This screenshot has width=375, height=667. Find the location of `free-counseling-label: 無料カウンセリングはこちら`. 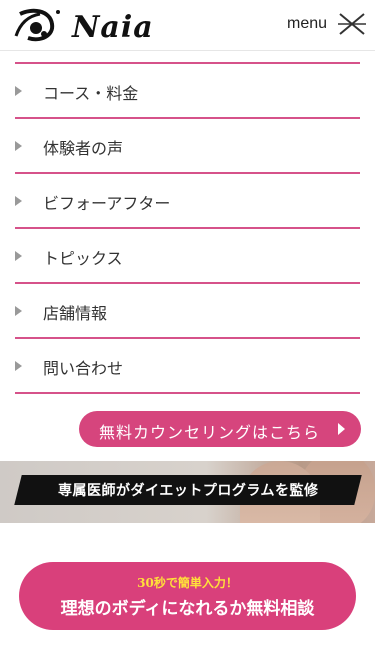

free-counseling-label: 無料カウンセリングはこちら is located at coordinates (210, 432).